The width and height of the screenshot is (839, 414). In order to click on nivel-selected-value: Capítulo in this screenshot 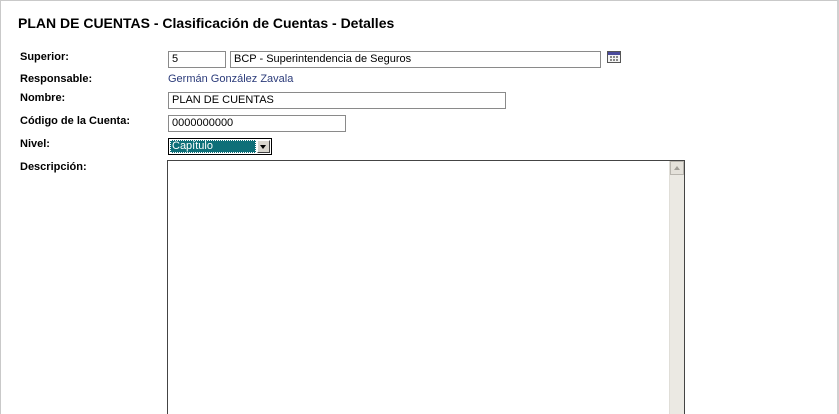, I will do `click(213, 146)`.